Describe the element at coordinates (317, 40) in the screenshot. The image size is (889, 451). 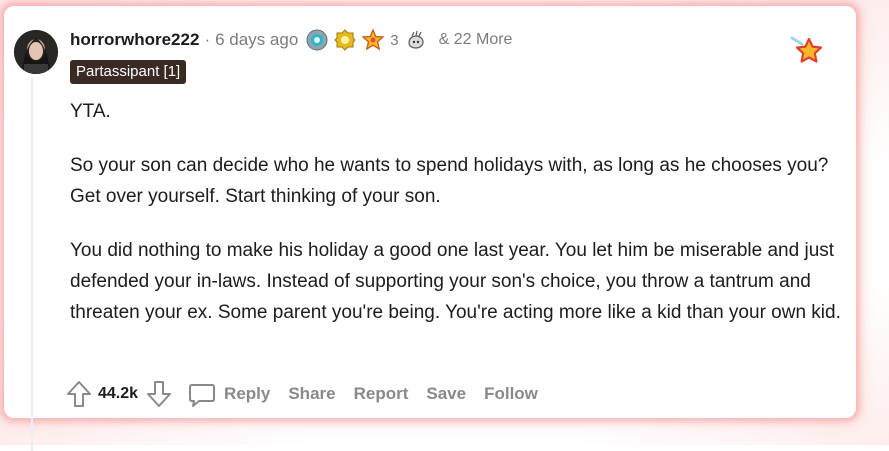
I see `silver-helmet-award-icon` at that location.